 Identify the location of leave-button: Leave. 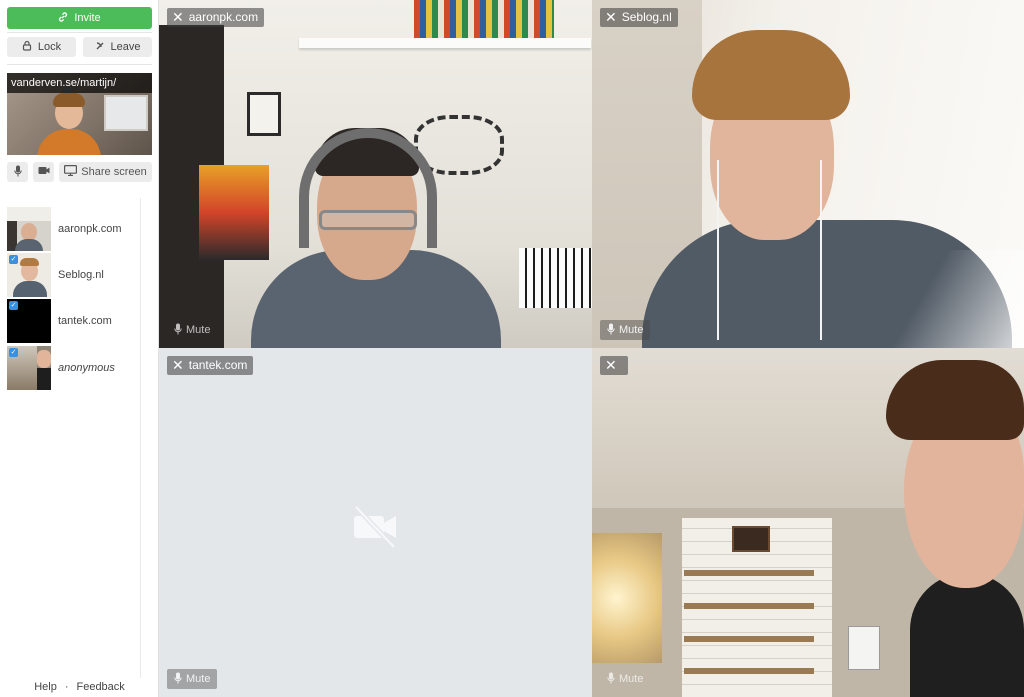
(117, 47).